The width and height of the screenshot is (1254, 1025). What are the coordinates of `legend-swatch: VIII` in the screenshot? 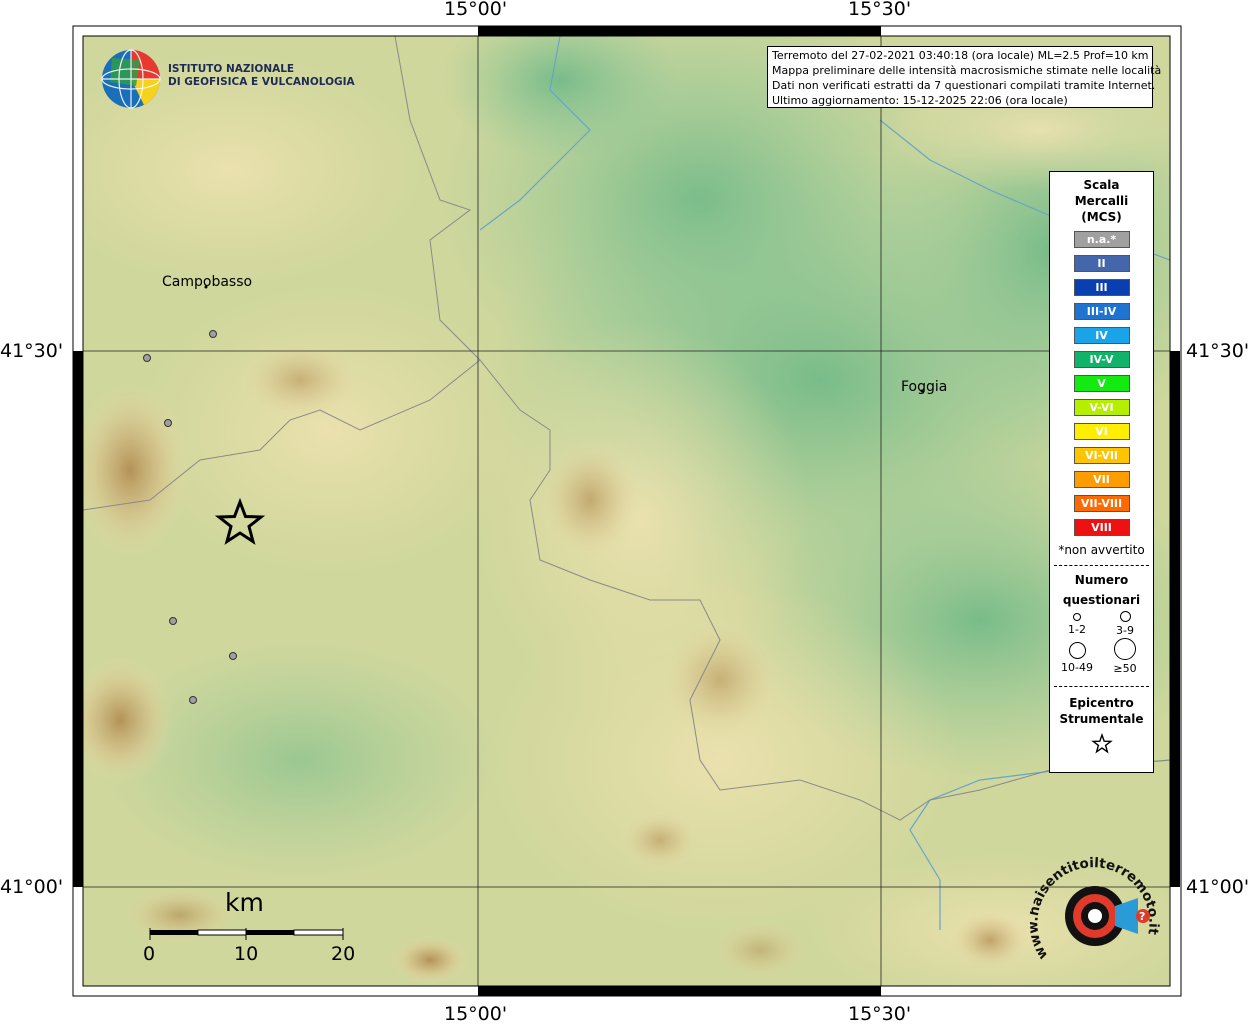 It's located at (1101, 527).